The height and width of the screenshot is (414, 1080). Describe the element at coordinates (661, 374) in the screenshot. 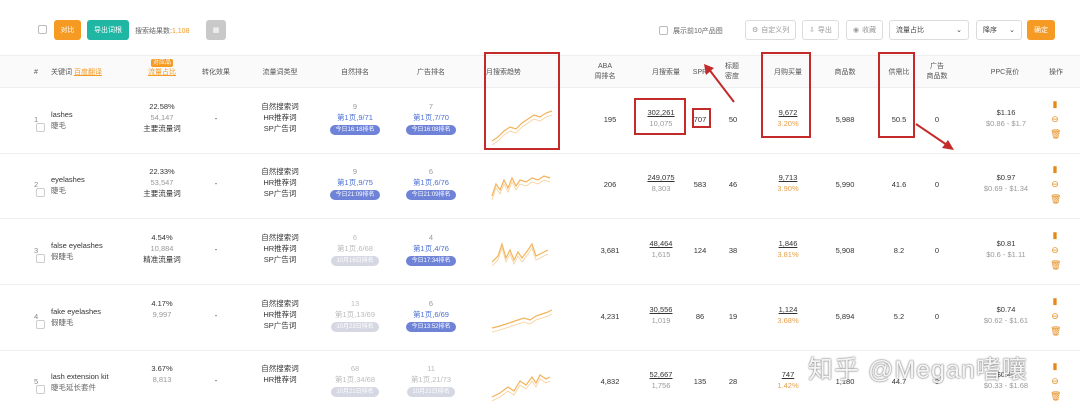

I see `monthly-search-value: 52,667` at that location.